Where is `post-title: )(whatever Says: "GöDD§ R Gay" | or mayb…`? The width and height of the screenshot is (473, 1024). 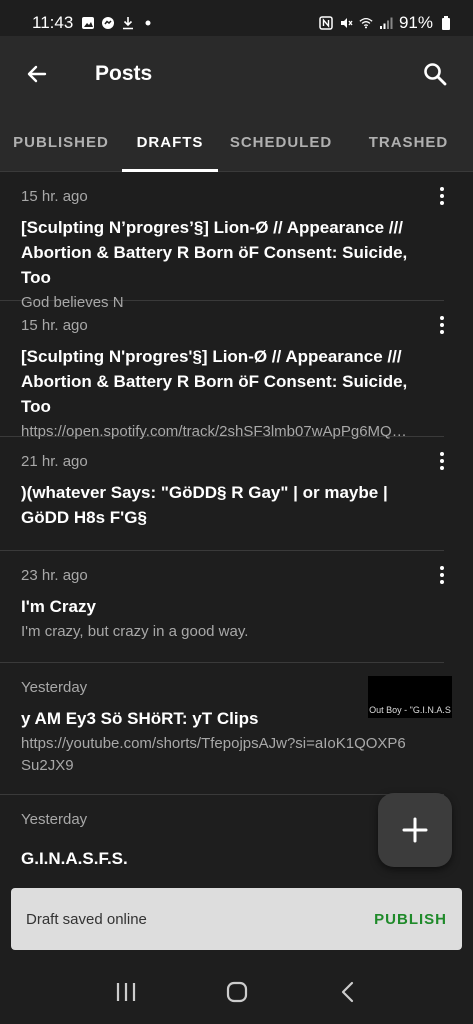 post-title: )(whatever Says: "GöDD§ R Gay" | or mayb… is located at coordinates (204, 505).